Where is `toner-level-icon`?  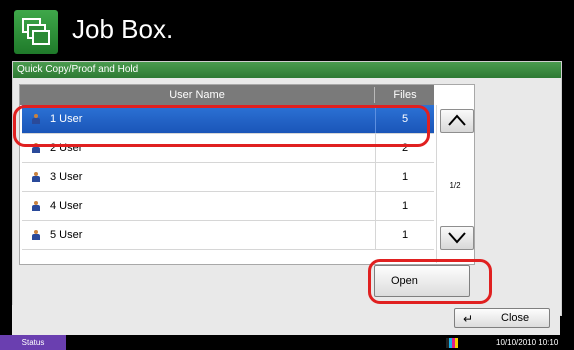 toner-level-icon is located at coordinates (453, 343).